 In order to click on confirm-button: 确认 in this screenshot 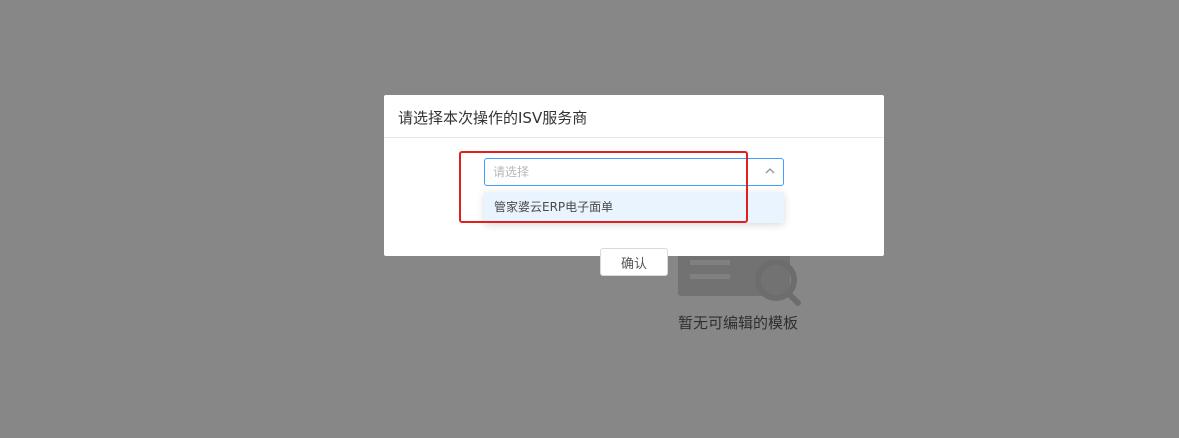, I will do `click(634, 262)`.